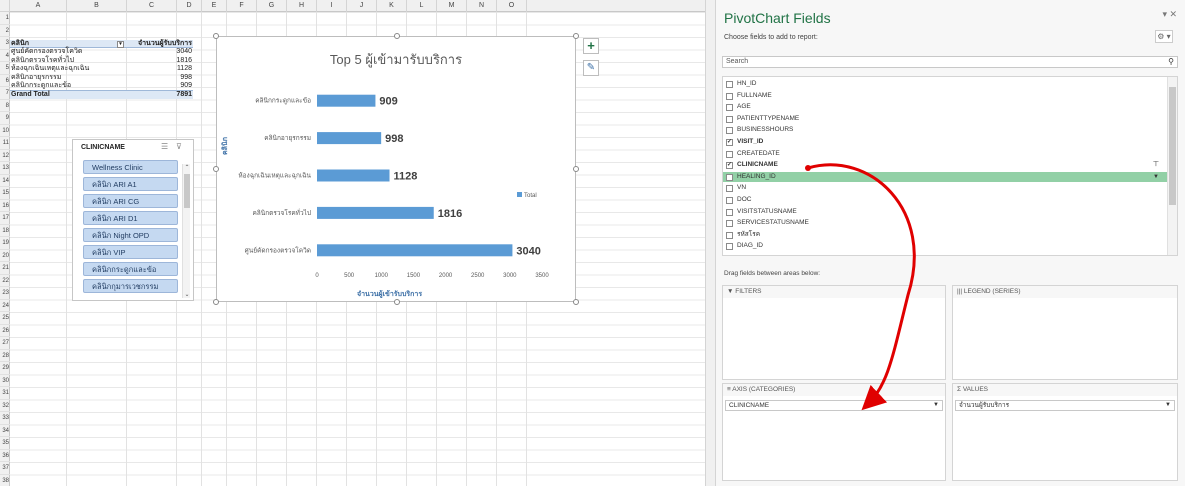 The image size is (1185, 486). What do you see at coordinates (5, 406) in the screenshot?
I see `row-header: 32` at bounding box center [5, 406].